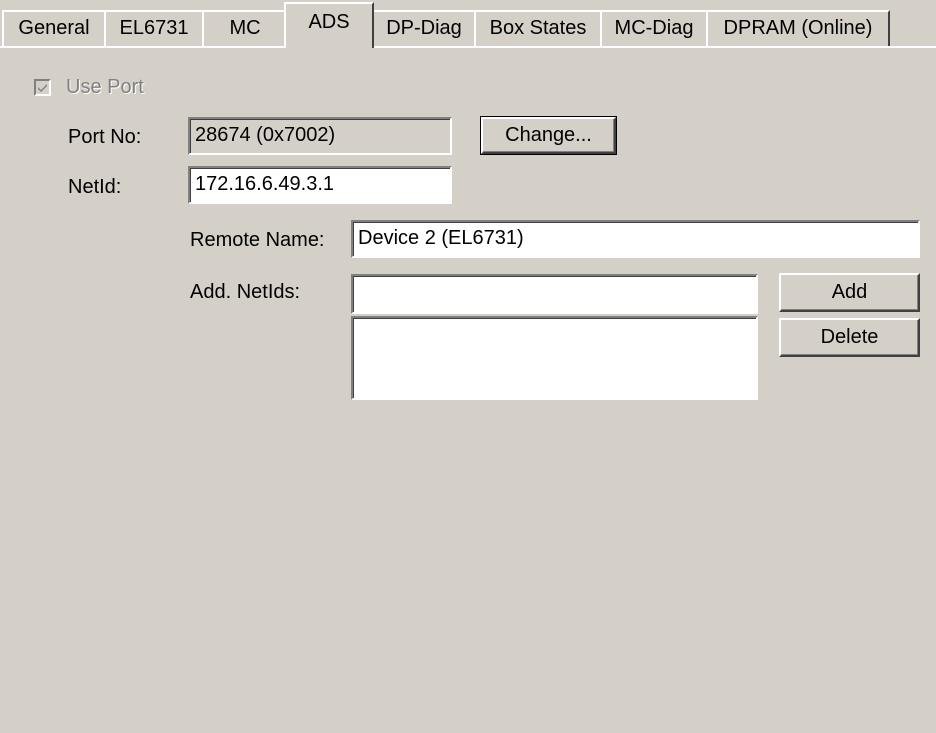 This screenshot has width=936, height=733. What do you see at coordinates (154, 28) in the screenshot?
I see `tab-el6731: EL6731` at bounding box center [154, 28].